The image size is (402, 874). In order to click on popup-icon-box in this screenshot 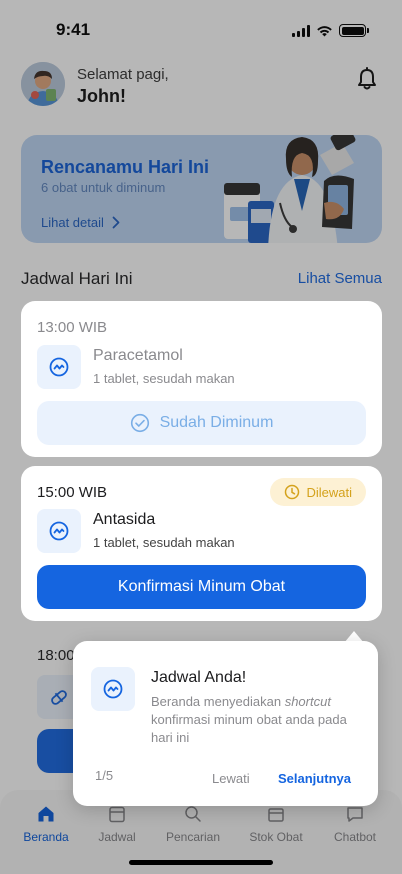, I will do `click(113, 689)`.